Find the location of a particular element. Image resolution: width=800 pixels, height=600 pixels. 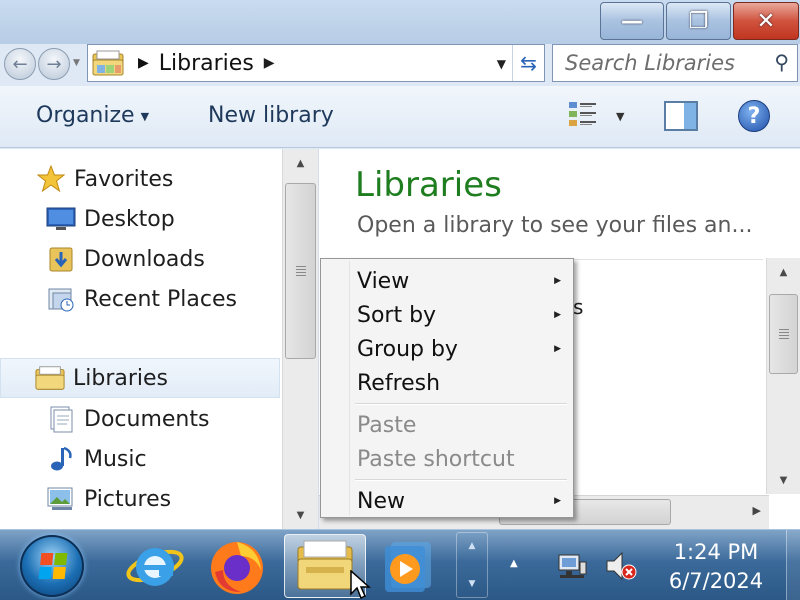

forward-button: → is located at coordinates (54, 64).